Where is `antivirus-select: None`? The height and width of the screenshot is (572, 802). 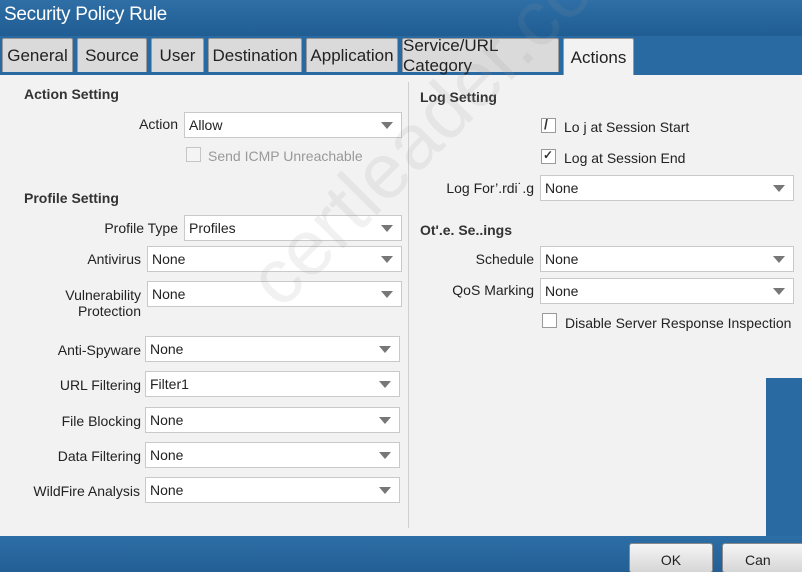
antivirus-select: None is located at coordinates (274, 259).